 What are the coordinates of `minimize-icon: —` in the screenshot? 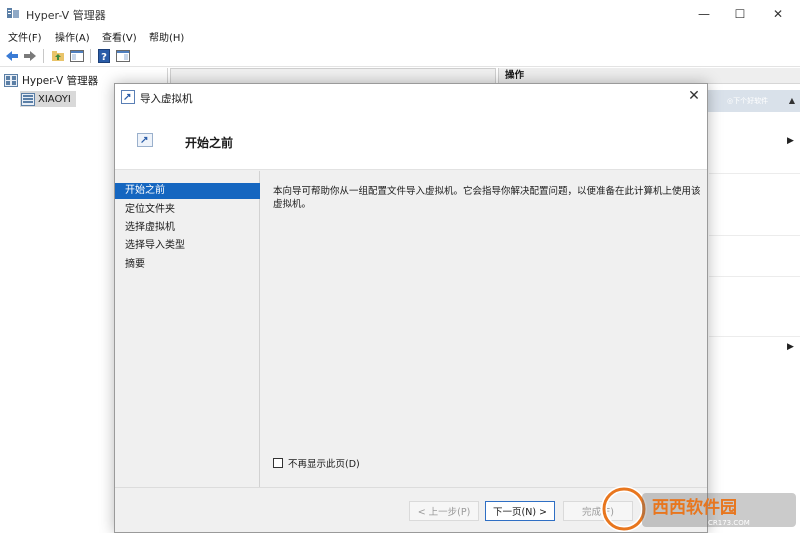 It's located at (704, 13).